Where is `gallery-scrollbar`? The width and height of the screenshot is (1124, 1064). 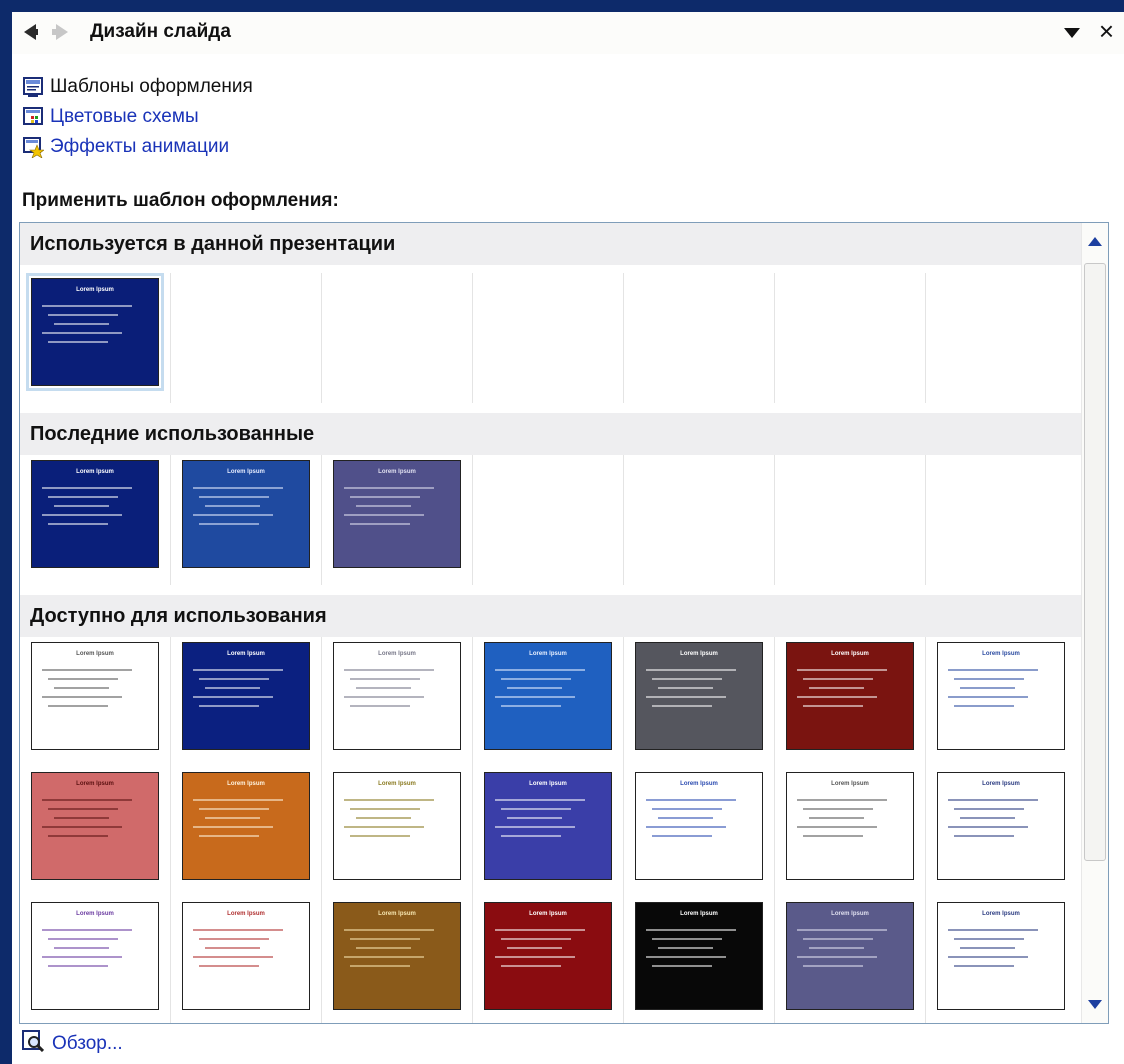 gallery-scrollbar is located at coordinates (1094, 623).